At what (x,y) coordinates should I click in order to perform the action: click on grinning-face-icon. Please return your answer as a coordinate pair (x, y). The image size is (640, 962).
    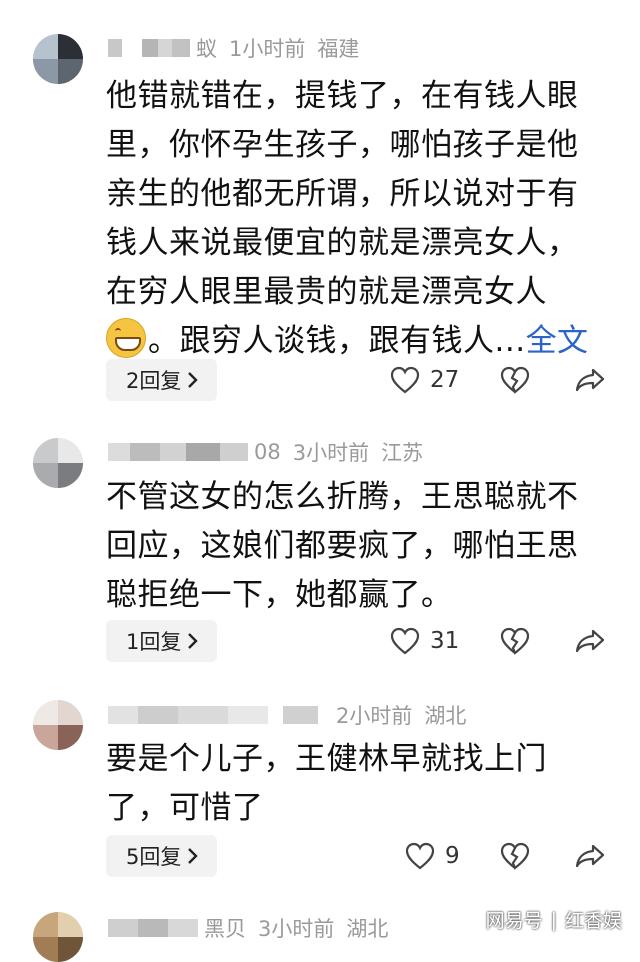
    Looking at the image, I should click on (126, 338).